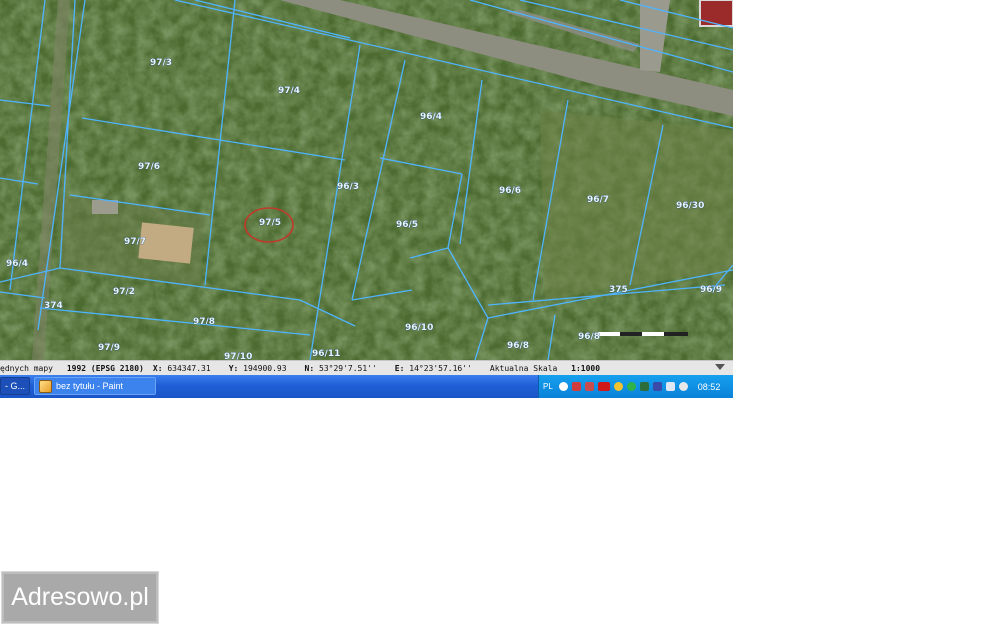 This screenshot has height=625, width=1000. What do you see at coordinates (340, 368) in the screenshot?
I see `n-coordinate-readout: N: 53°29'7.51''` at bounding box center [340, 368].